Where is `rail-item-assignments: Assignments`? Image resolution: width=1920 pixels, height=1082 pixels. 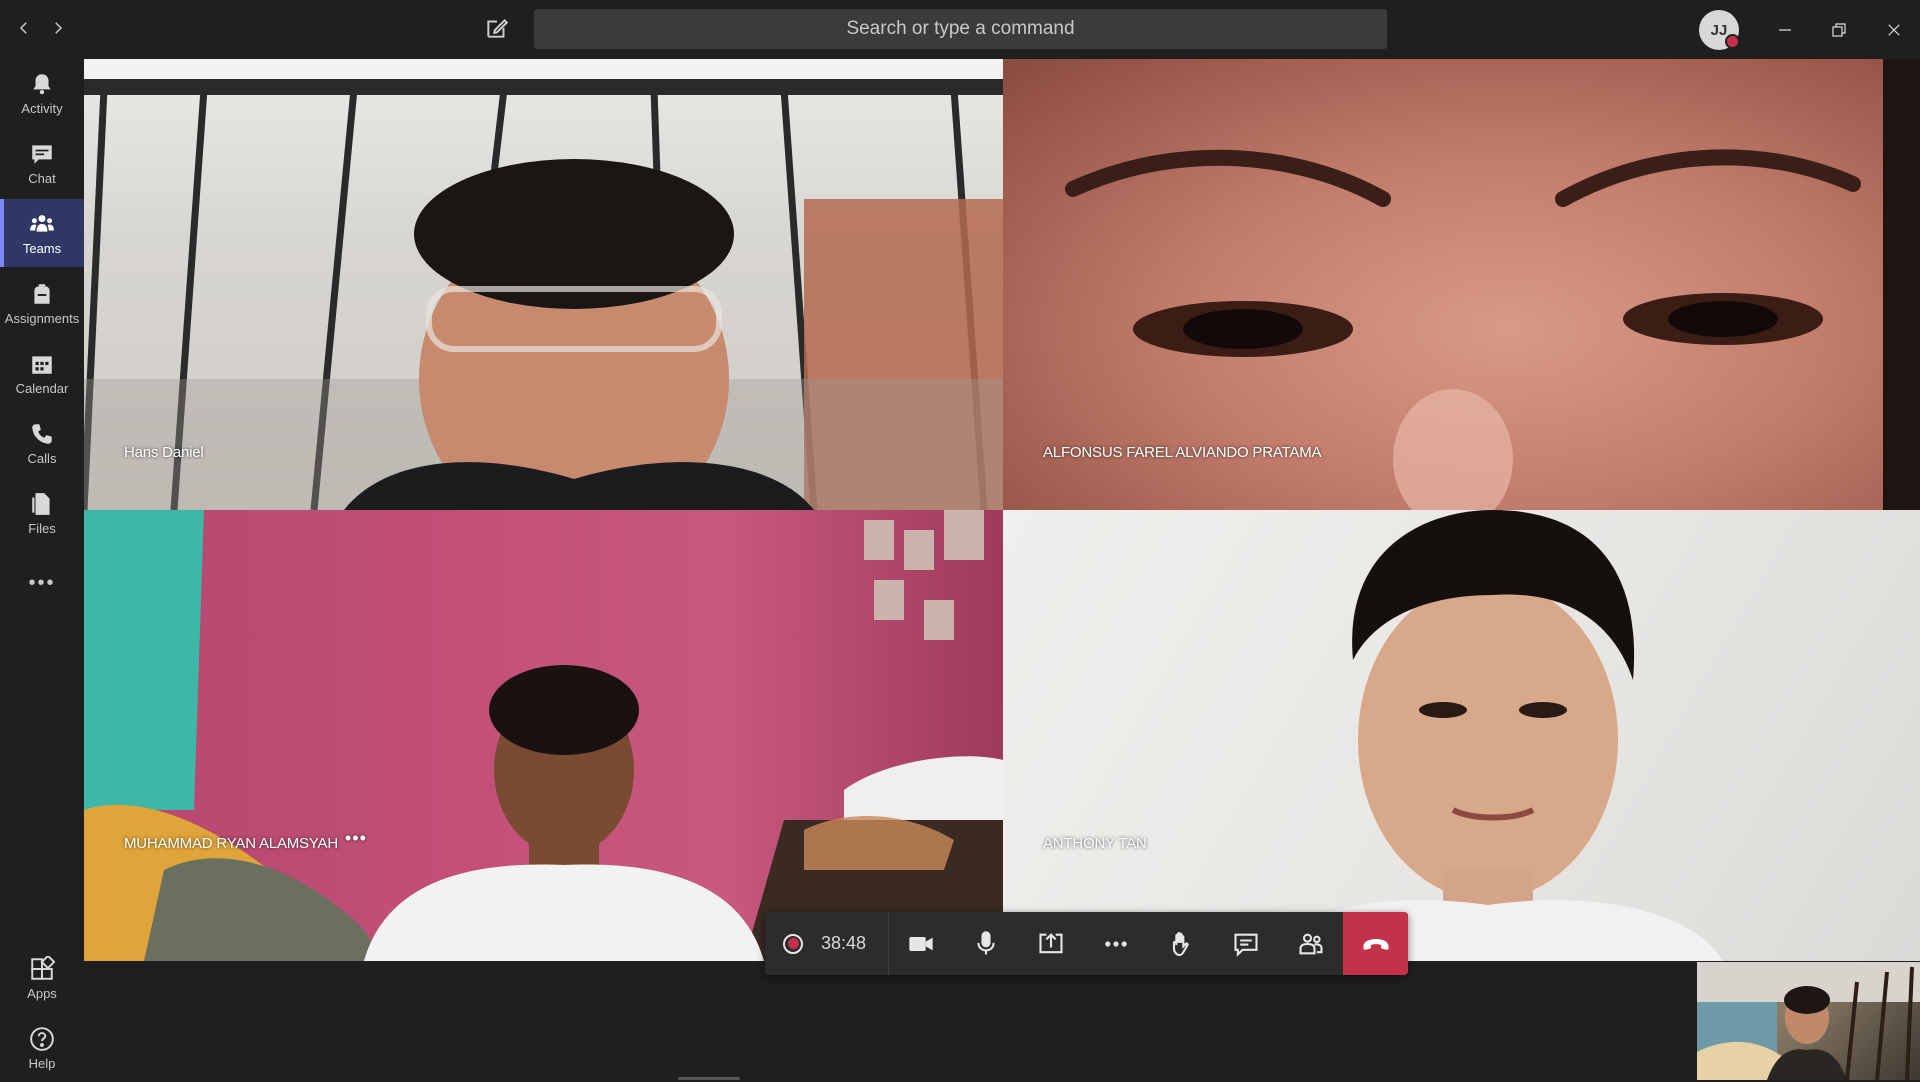 rail-item-assignments: Assignments is located at coordinates (42, 303).